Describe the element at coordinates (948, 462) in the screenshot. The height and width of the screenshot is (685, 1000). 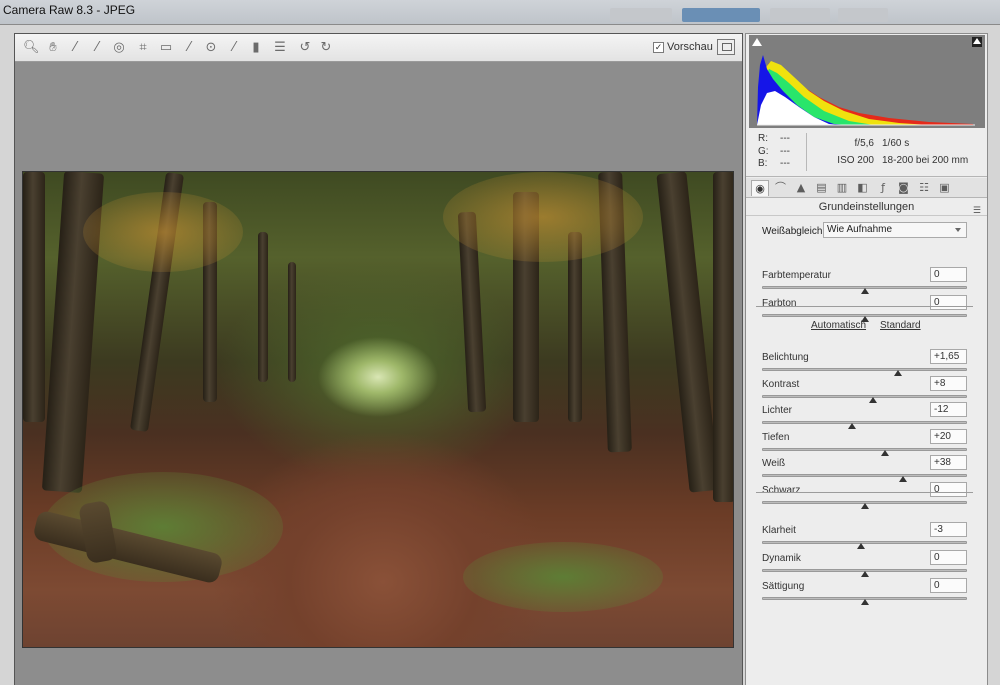
I see `slider-value-input: +38` at that location.